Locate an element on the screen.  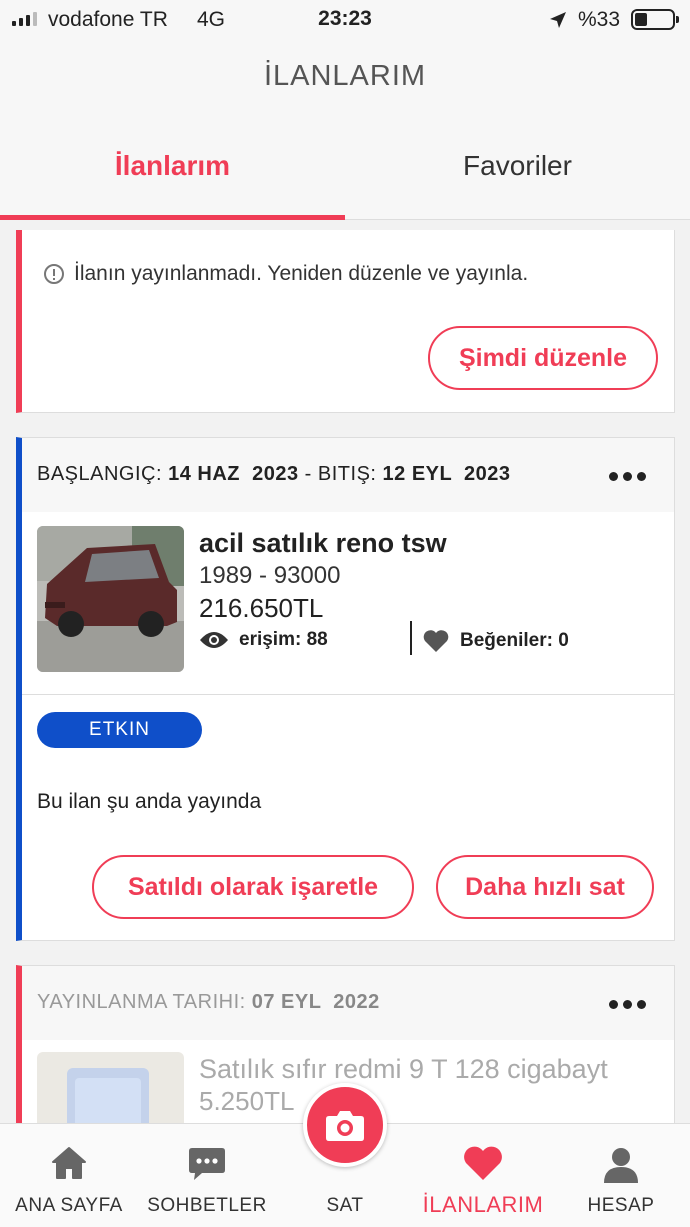
nav-account: HESAP is located at coordinates (621, 1175).